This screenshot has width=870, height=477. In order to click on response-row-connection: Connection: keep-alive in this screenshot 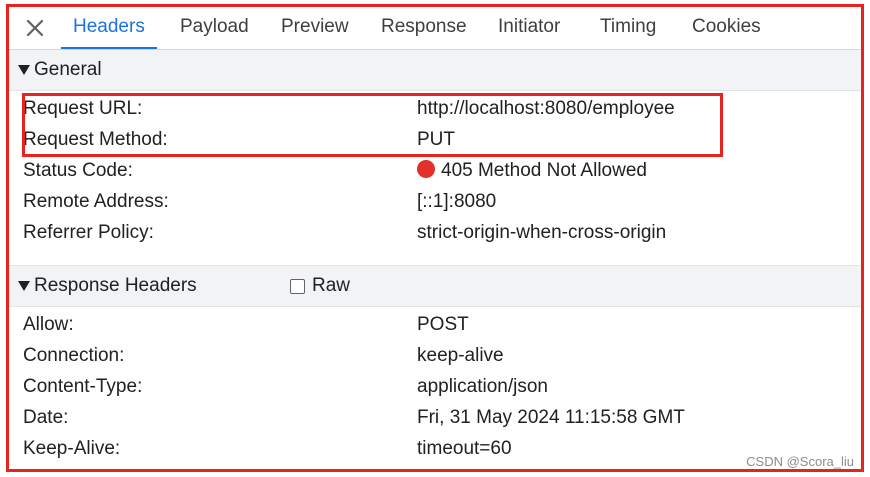, I will do `click(435, 355)`.